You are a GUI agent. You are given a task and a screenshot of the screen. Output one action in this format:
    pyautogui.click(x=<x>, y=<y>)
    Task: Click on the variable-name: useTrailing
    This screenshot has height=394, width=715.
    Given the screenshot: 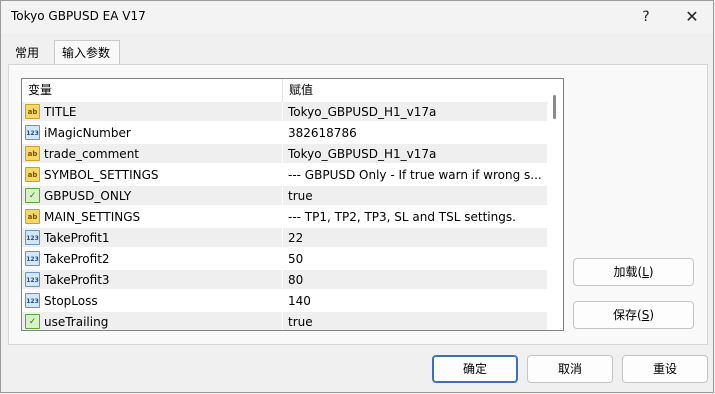 What is the action you would take?
    pyautogui.click(x=76, y=322)
    